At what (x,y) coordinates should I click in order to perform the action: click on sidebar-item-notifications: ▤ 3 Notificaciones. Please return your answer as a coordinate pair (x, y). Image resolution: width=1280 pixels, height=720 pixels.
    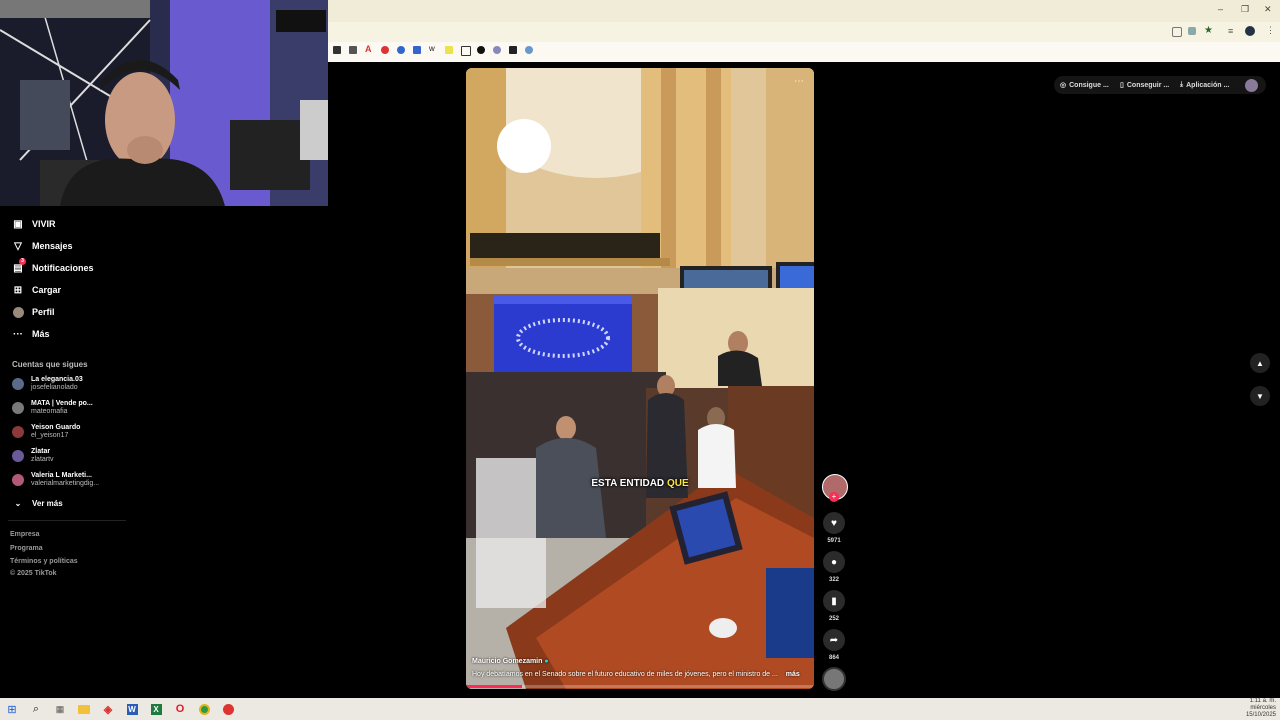
    Looking at the image, I should click on (53, 267).